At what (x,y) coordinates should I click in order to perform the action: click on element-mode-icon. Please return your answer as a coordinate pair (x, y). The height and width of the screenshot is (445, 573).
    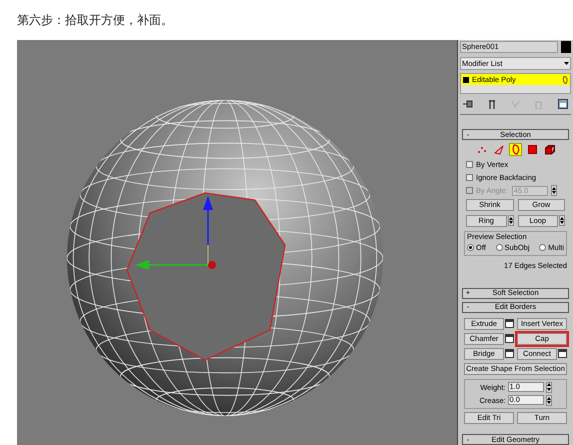
    Looking at the image, I should click on (549, 149).